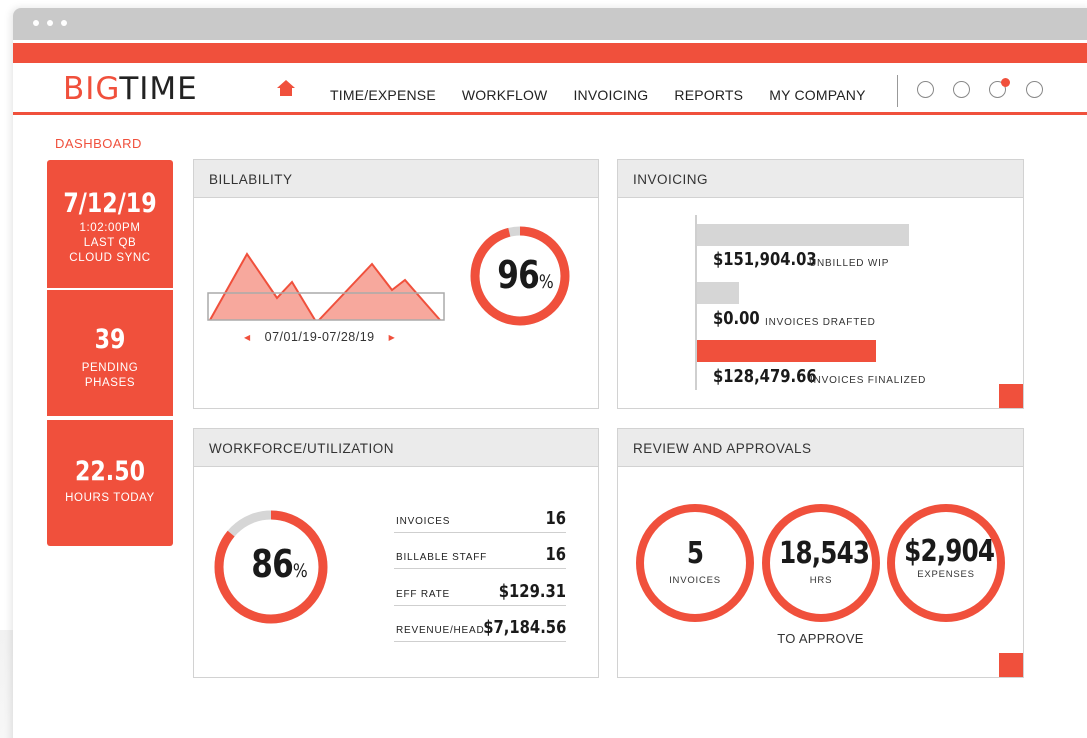 The width and height of the screenshot is (1087, 738). I want to click on nav-workflow: WORKFLOW, so click(505, 95).